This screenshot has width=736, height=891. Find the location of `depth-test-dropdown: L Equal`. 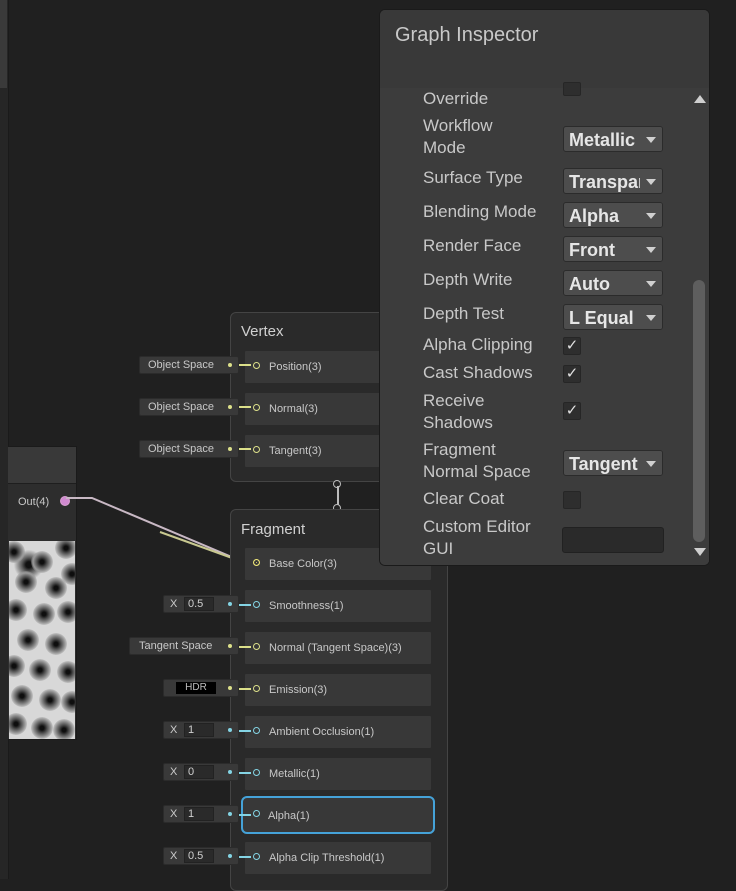

depth-test-dropdown: L Equal is located at coordinates (613, 317).